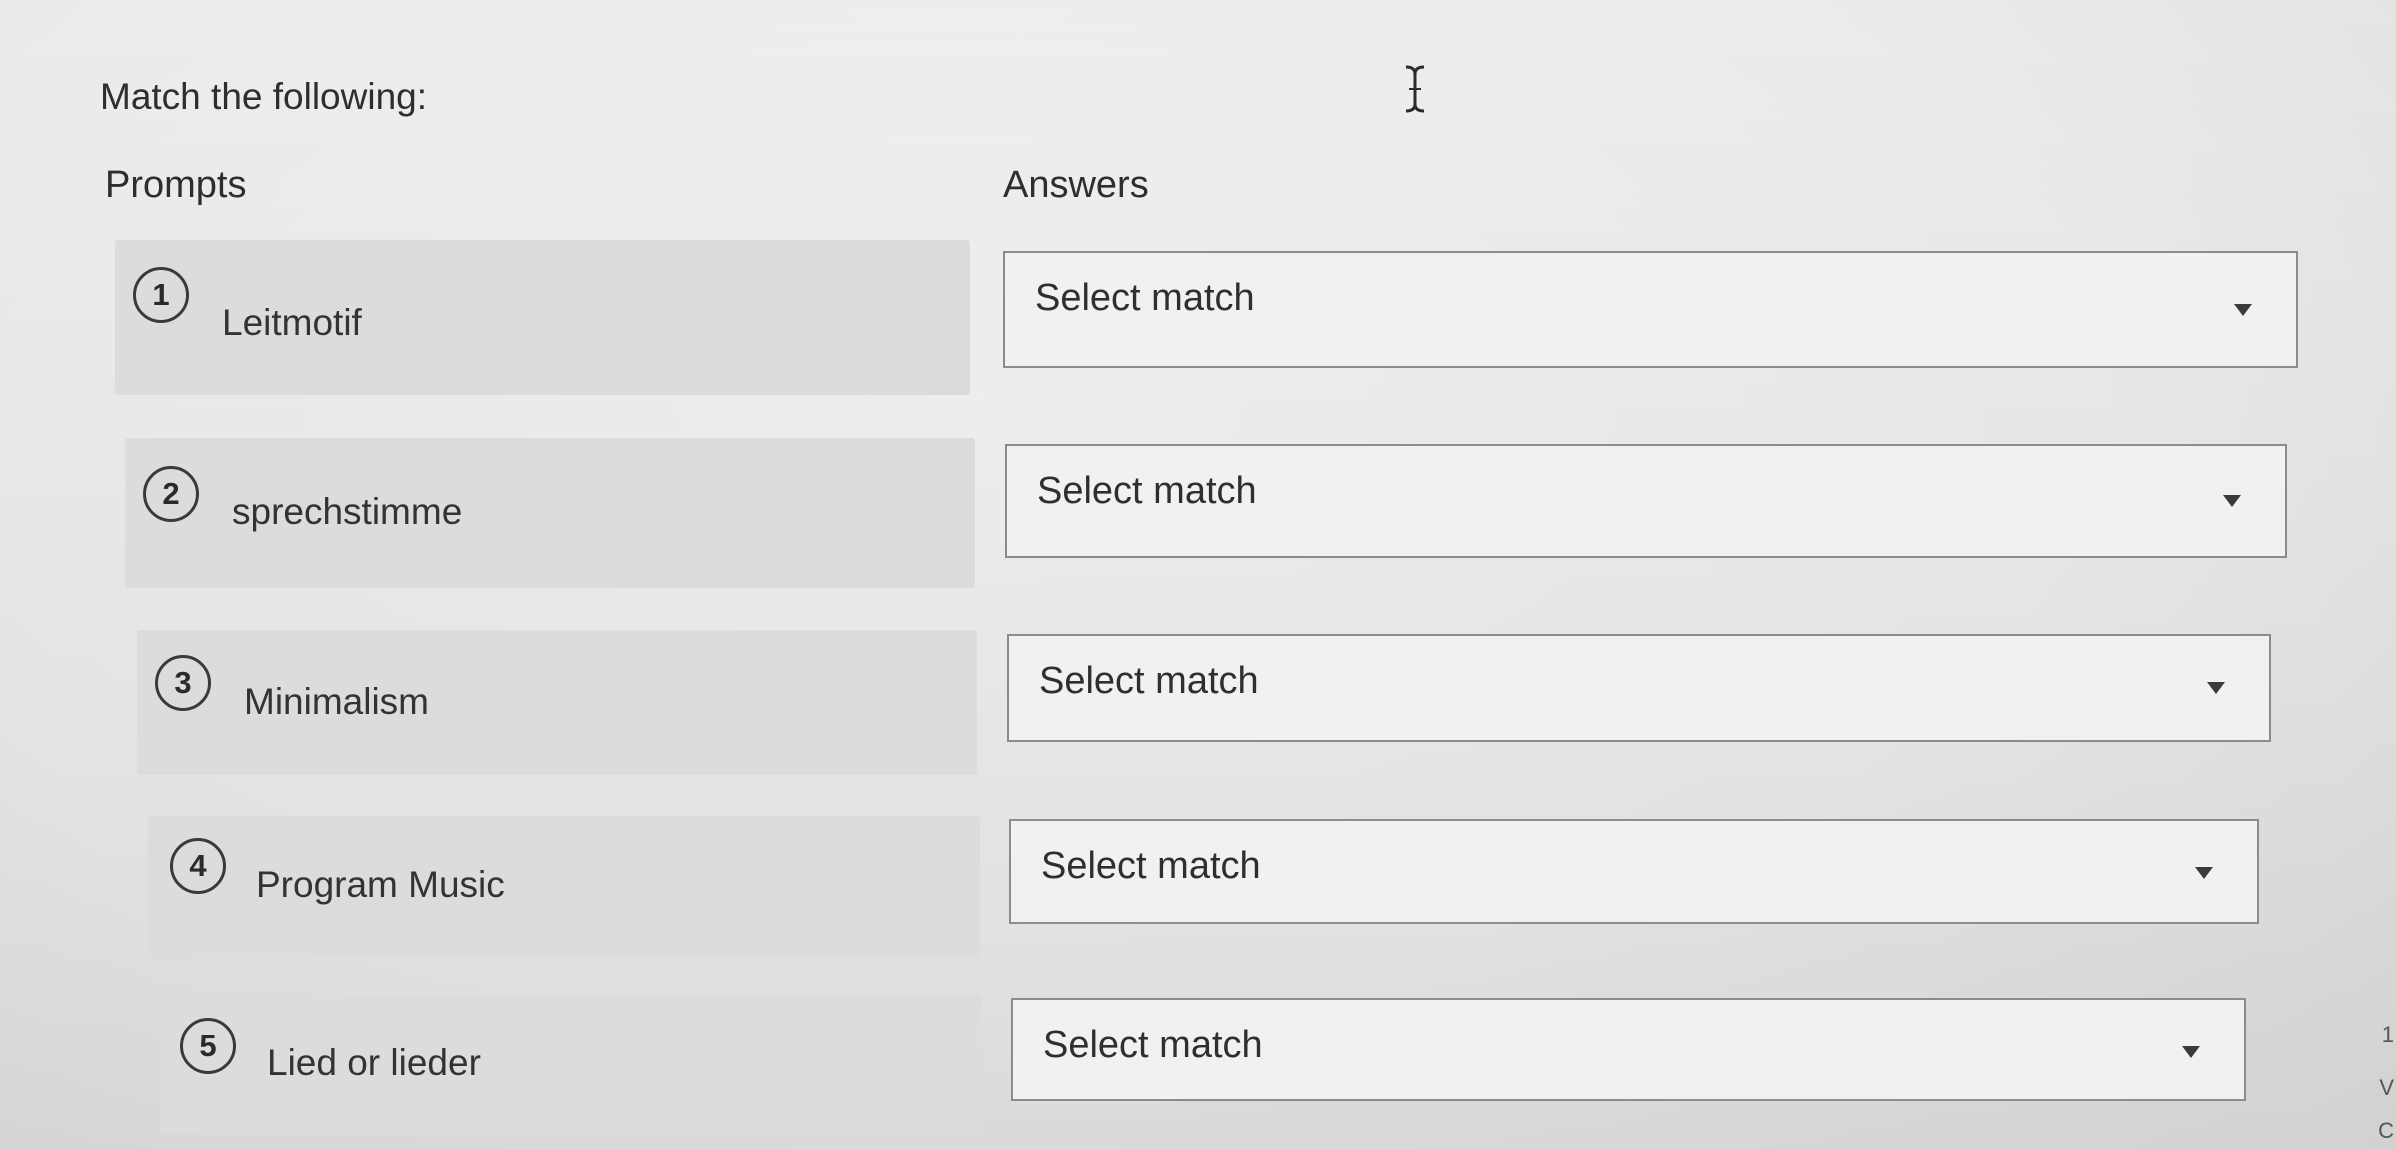  What do you see at coordinates (1076, 185) in the screenshot?
I see `answers-column-header: Answers` at bounding box center [1076, 185].